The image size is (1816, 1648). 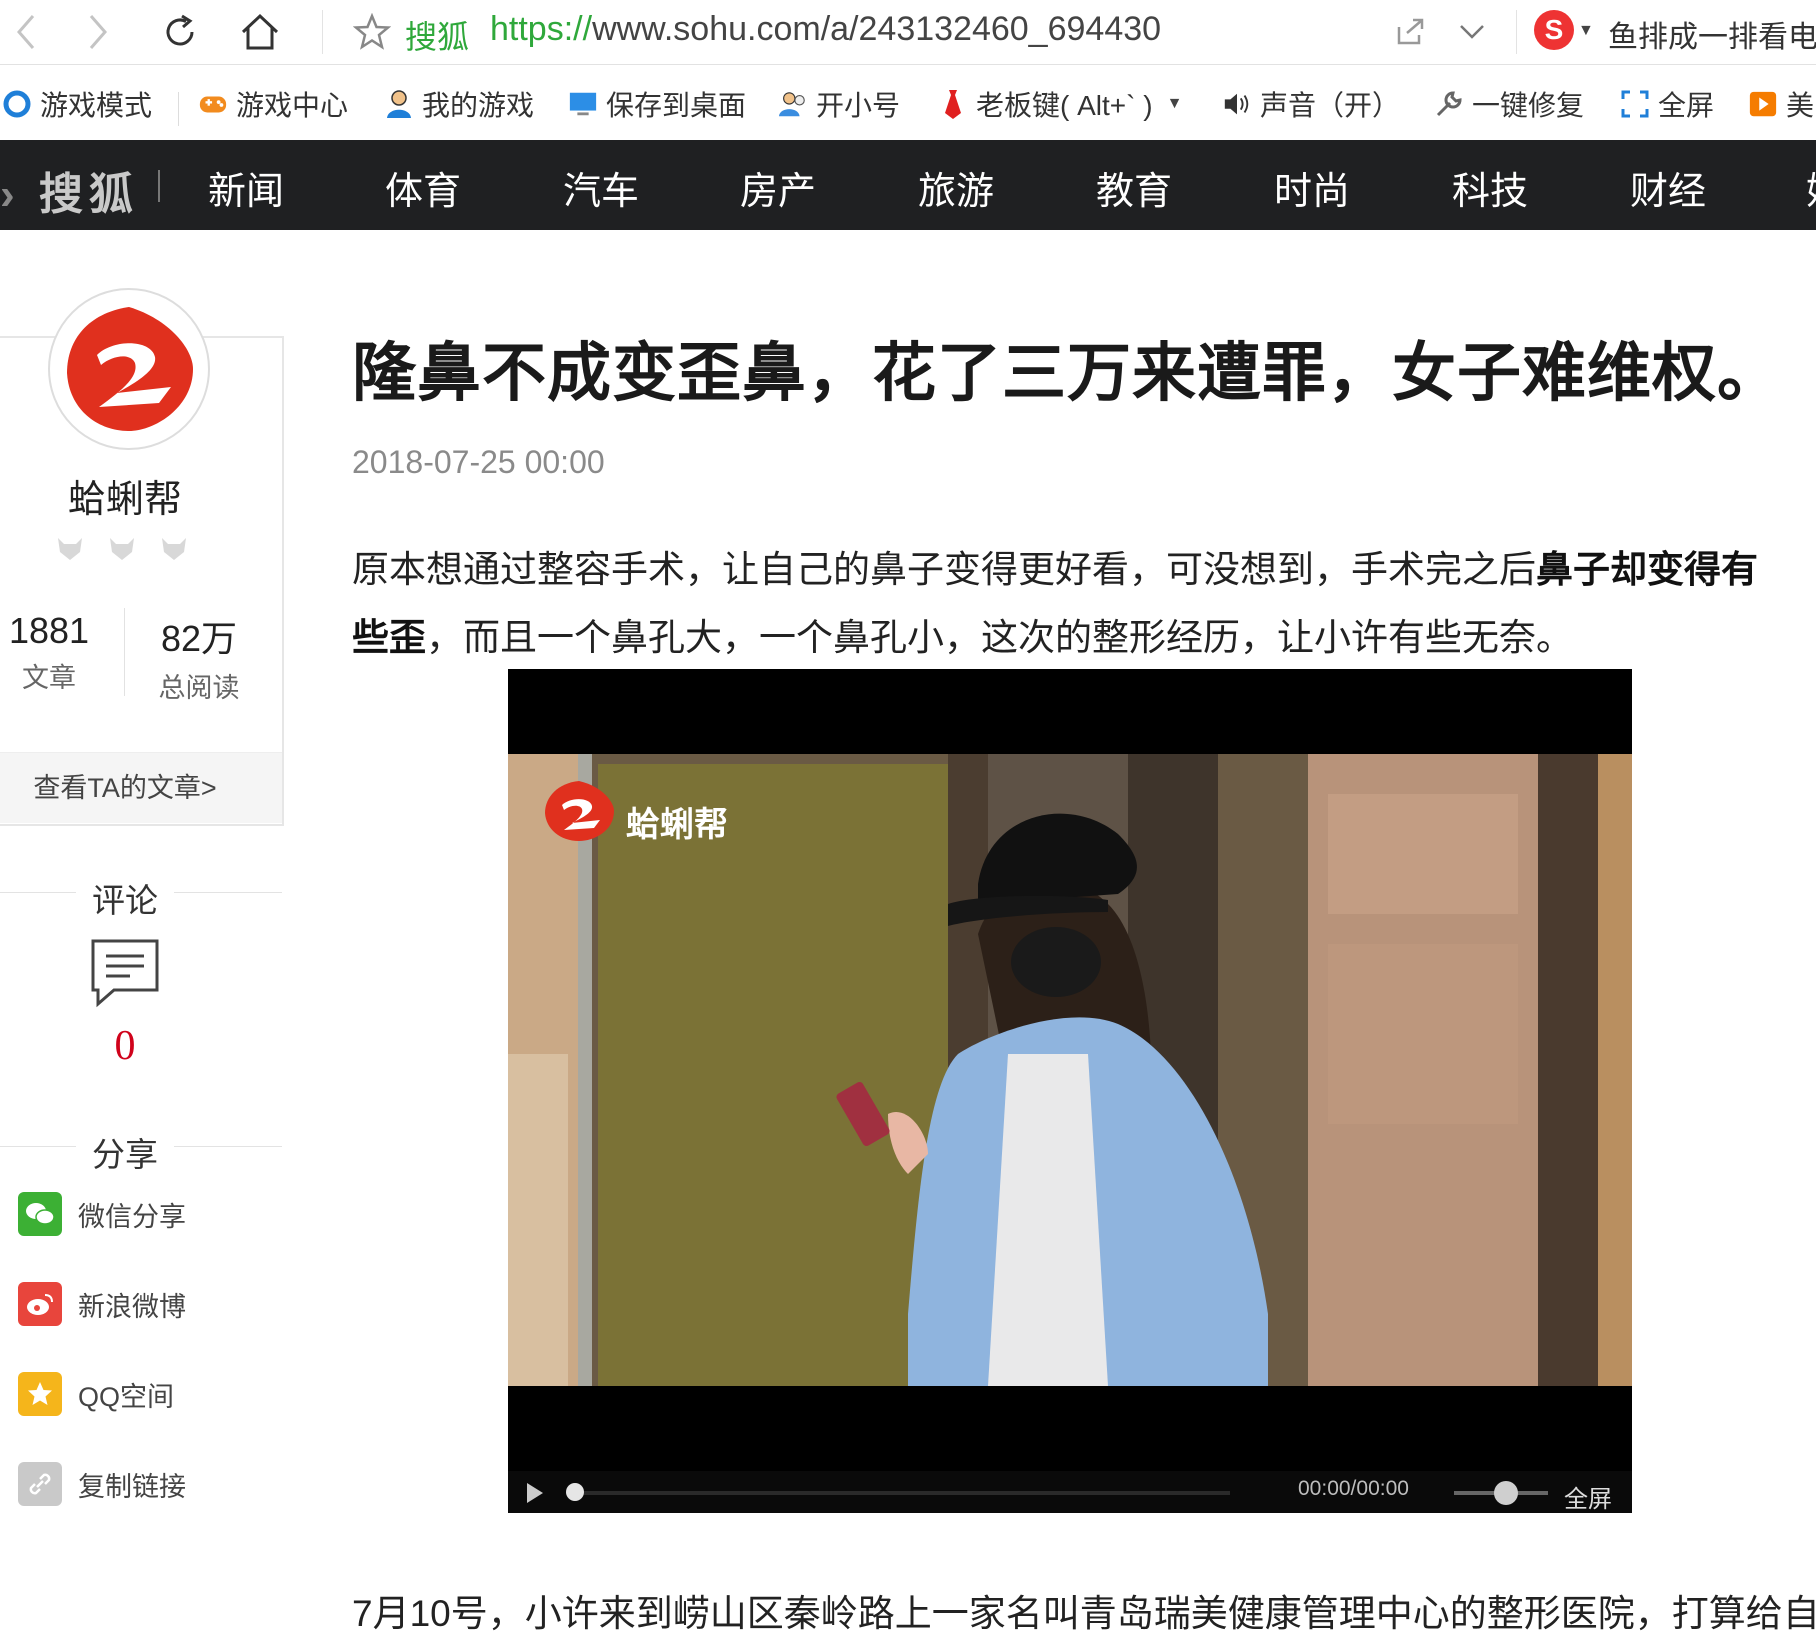 I want to click on bookmark-sound: 声音（开）, so click(x=1311, y=104).